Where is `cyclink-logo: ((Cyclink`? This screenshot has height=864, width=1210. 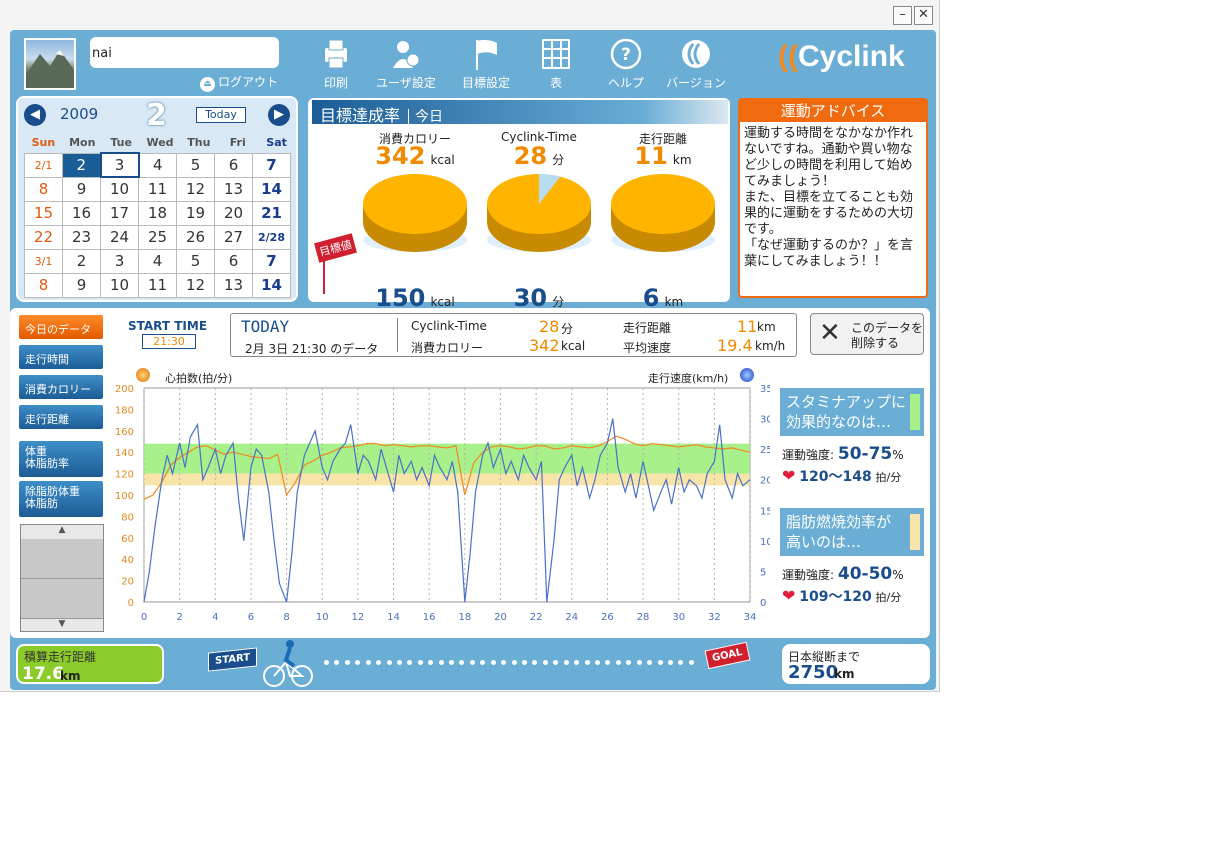
cyclink-logo: ((Cyclink is located at coordinates (841, 56).